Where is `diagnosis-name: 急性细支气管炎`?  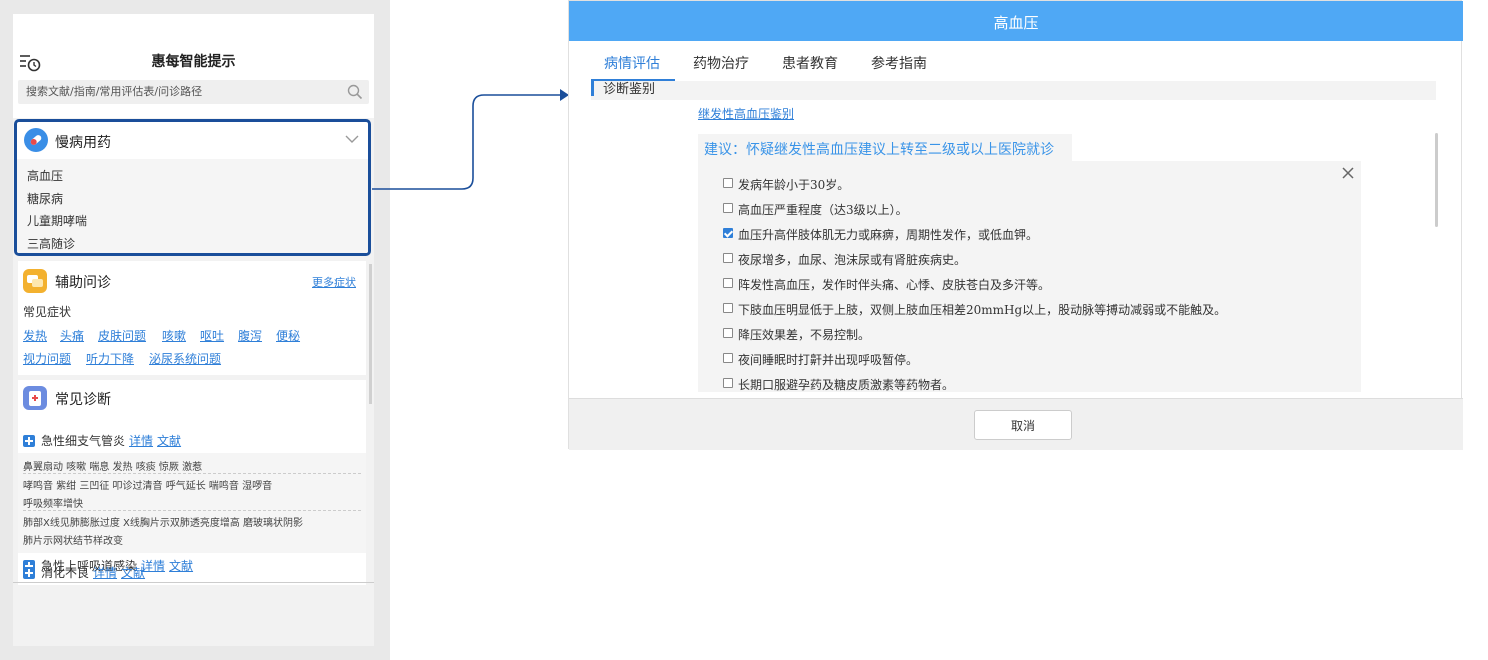 diagnosis-name: 急性细支气管炎 is located at coordinates (83, 441).